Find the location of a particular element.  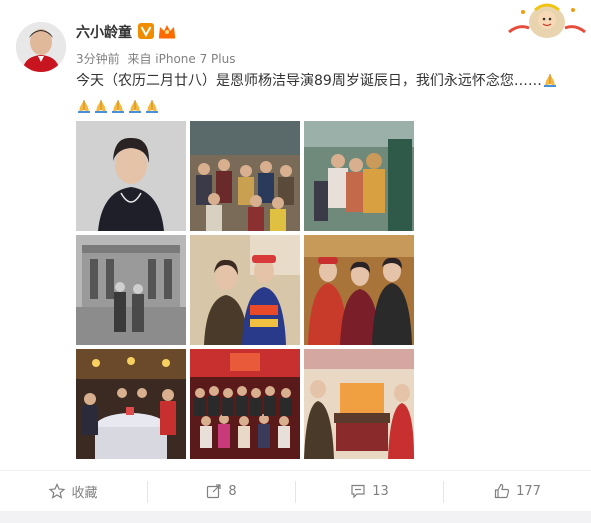

favorite-button: 收藏 is located at coordinates (73, 491).